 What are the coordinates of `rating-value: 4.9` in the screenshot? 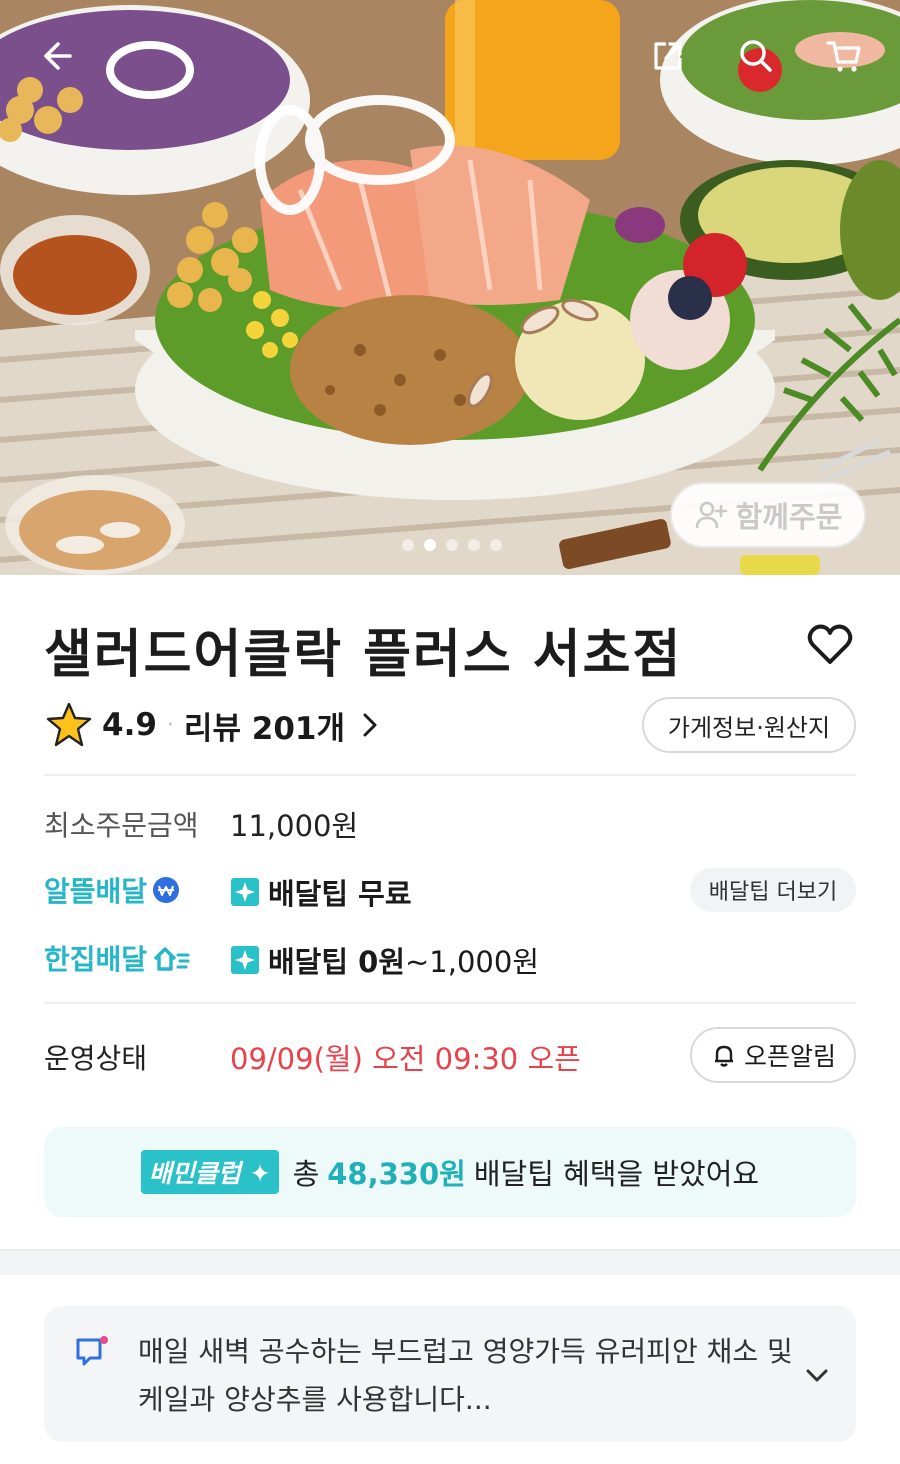 It's located at (129, 725).